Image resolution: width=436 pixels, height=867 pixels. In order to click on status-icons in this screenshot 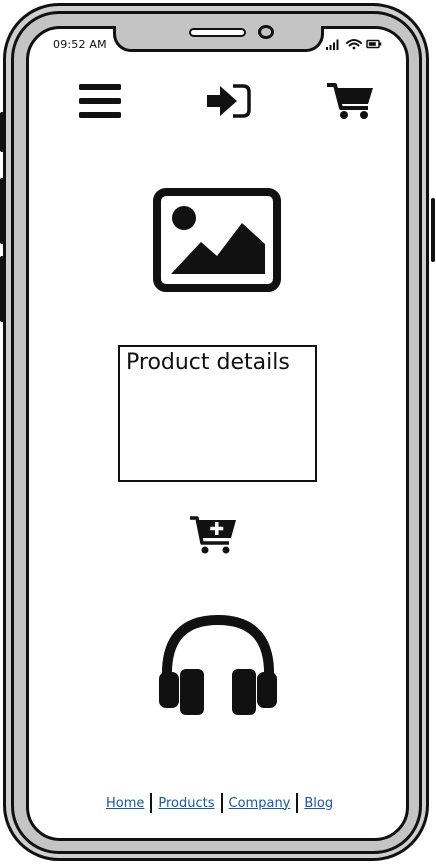, I will do `click(355, 44)`.